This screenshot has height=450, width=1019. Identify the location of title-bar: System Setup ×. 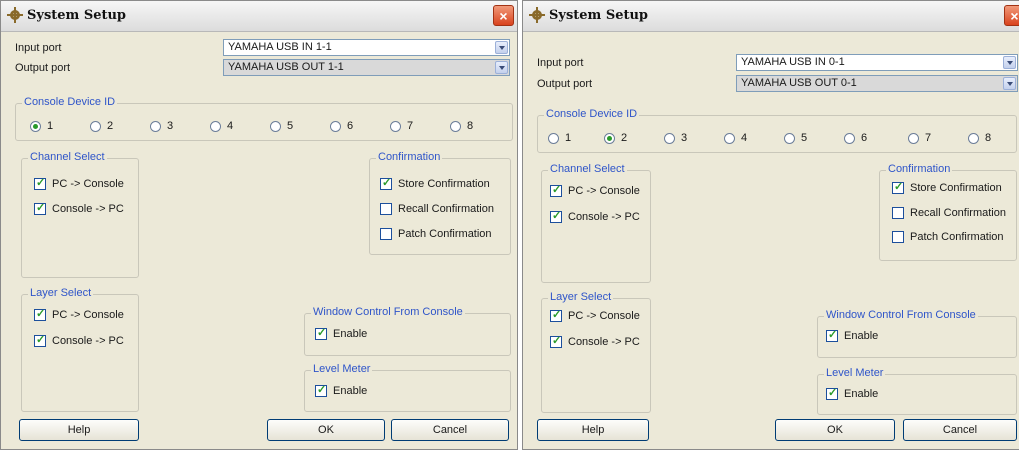
(771, 16).